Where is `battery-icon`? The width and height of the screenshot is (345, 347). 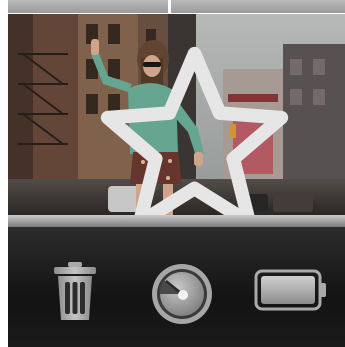
battery-icon is located at coordinates (291, 290).